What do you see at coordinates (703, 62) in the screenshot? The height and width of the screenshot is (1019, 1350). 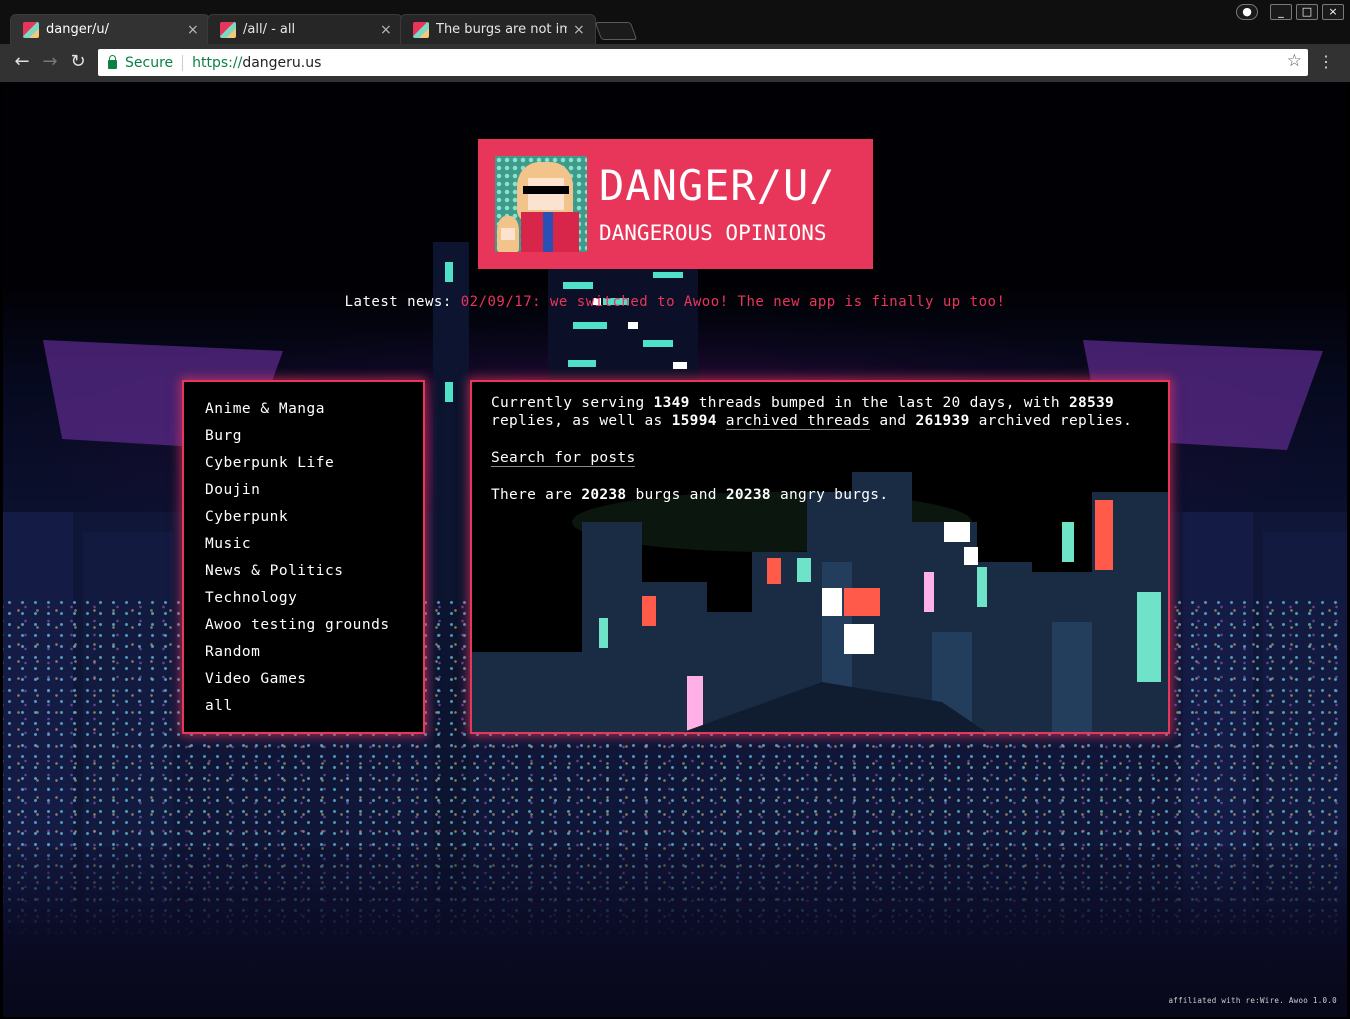 I see `address-bar: Secure https:// dangeru.us ☆` at bounding box center [703, 62].